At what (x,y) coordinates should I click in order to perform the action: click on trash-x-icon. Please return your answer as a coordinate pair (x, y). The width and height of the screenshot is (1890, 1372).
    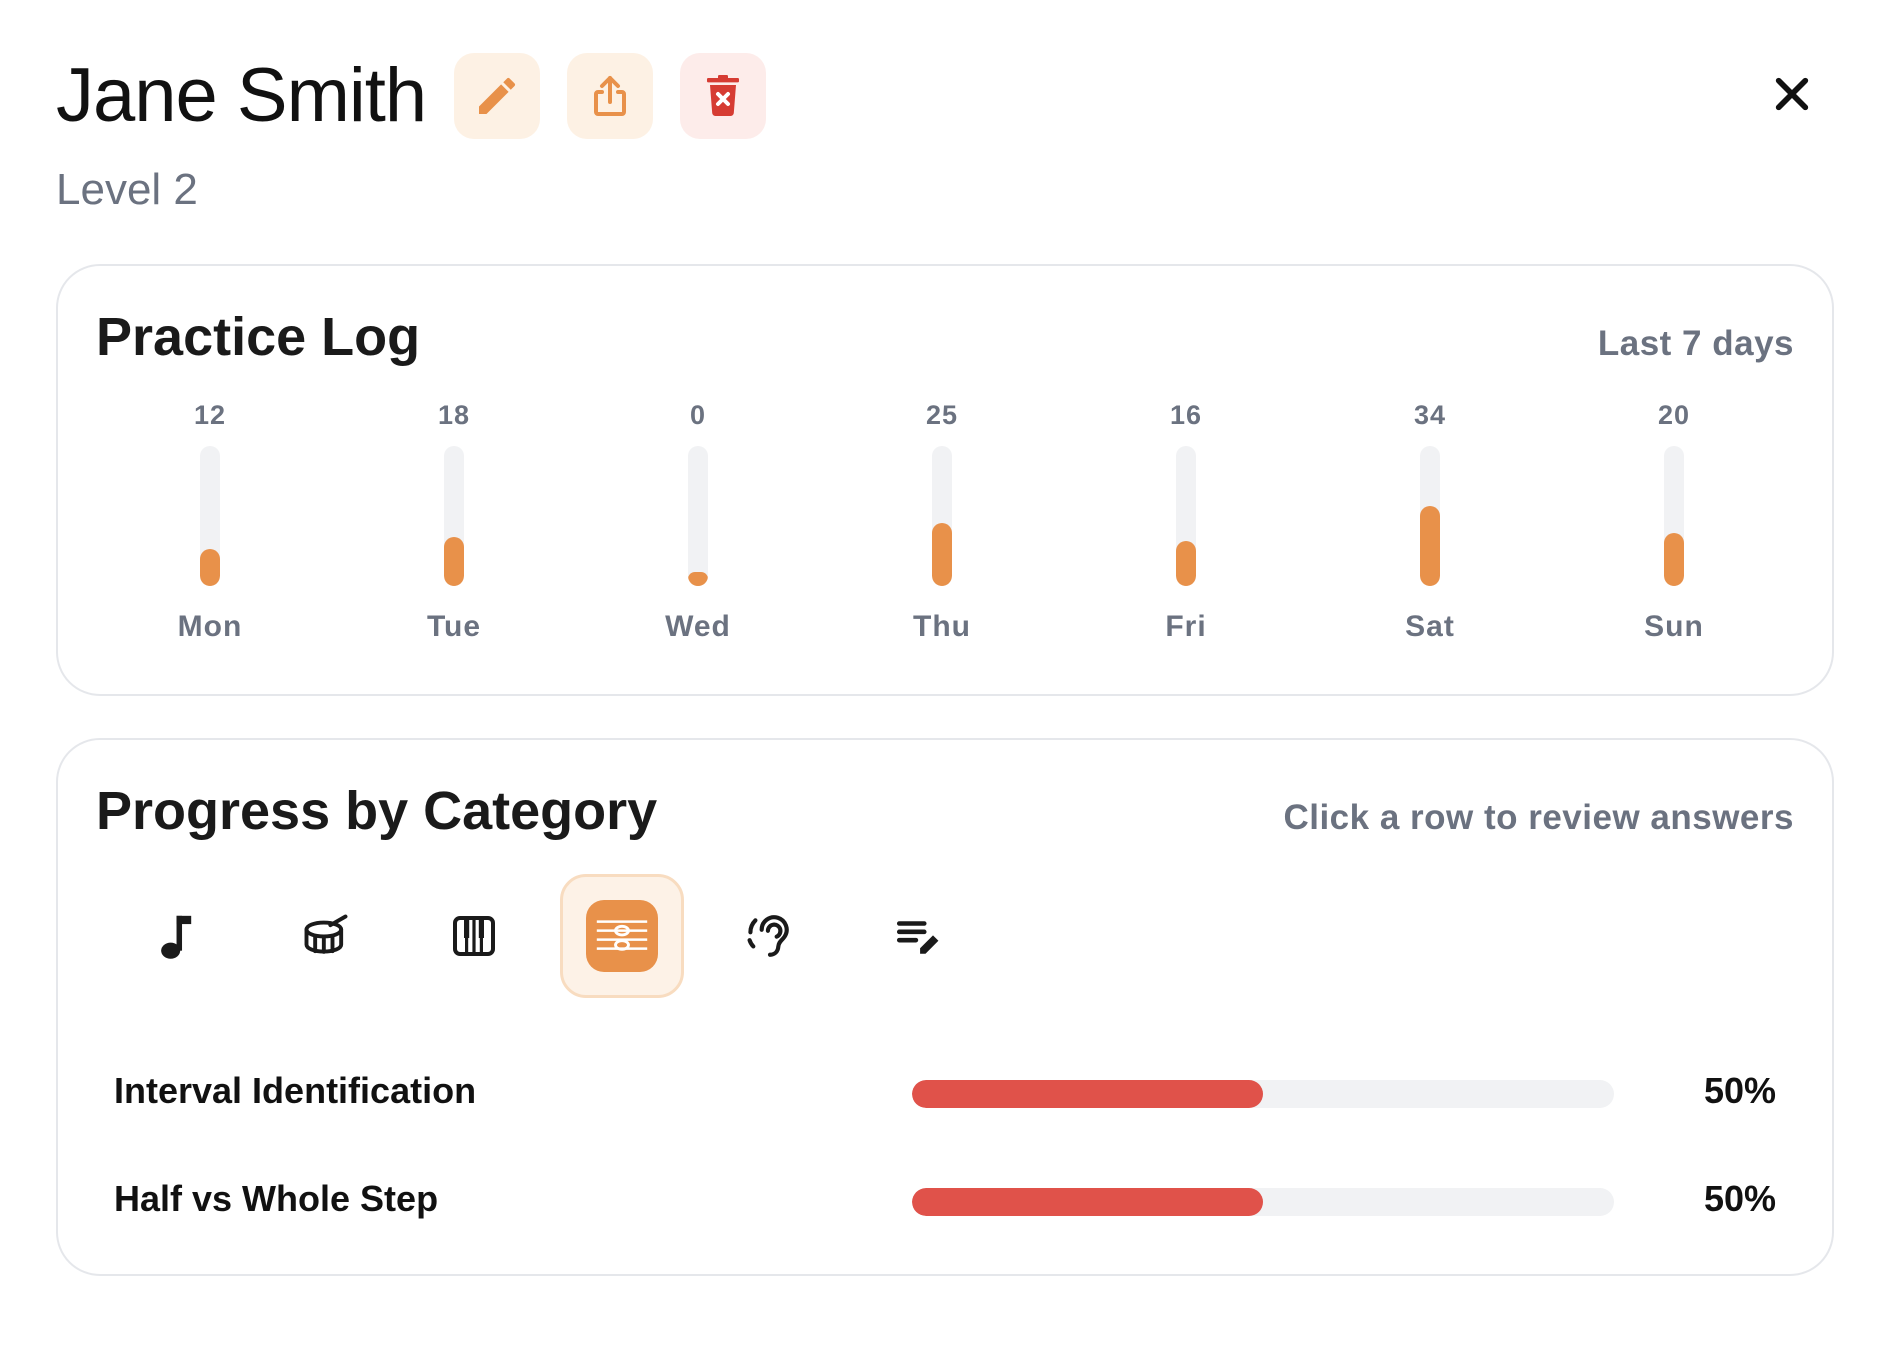
    Looking at the image, I should click on (723, 96).